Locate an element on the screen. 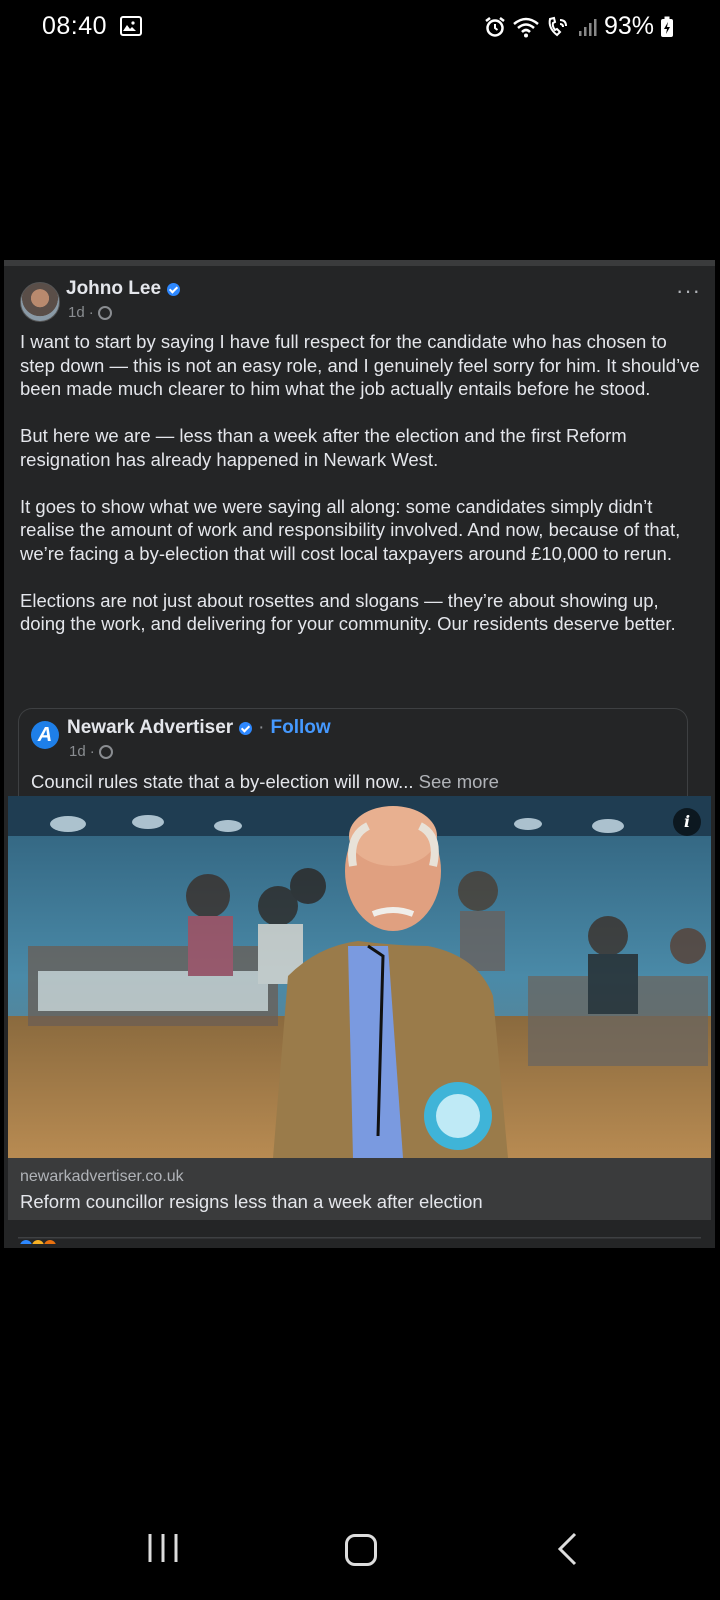  home-button is located at coordinates (361, 1550).